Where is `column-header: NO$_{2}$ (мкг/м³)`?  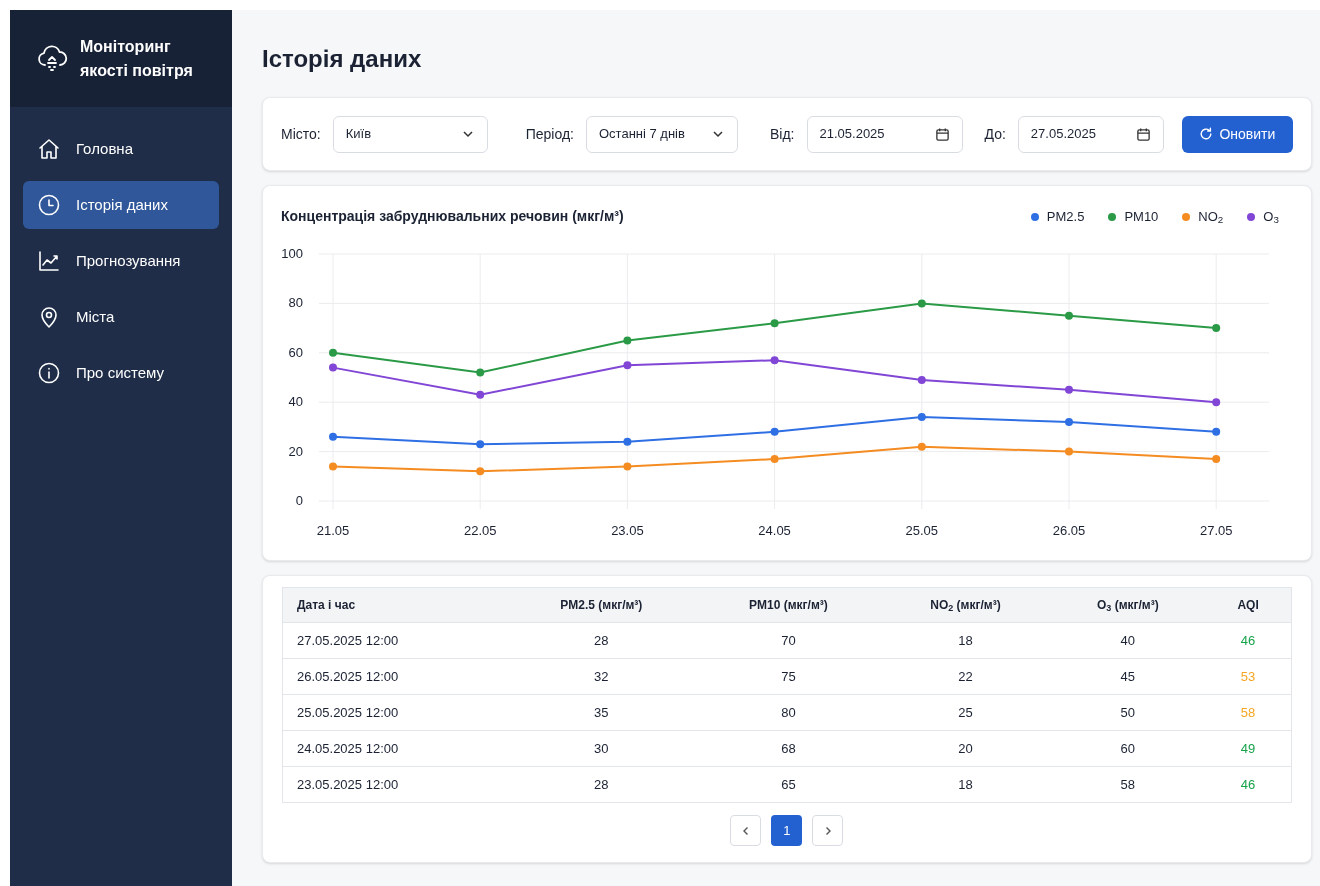 column-header: NO$_{2}$ (мкг/м³) is located at coordinates (965, 605).